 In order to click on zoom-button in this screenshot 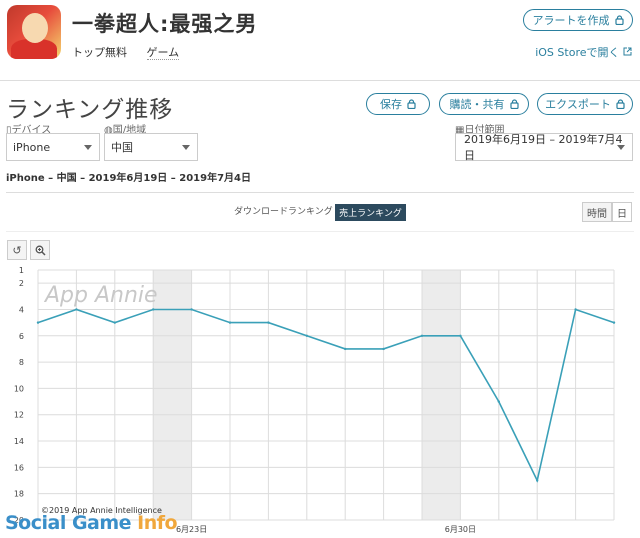, I will do `click(40, 250)`.